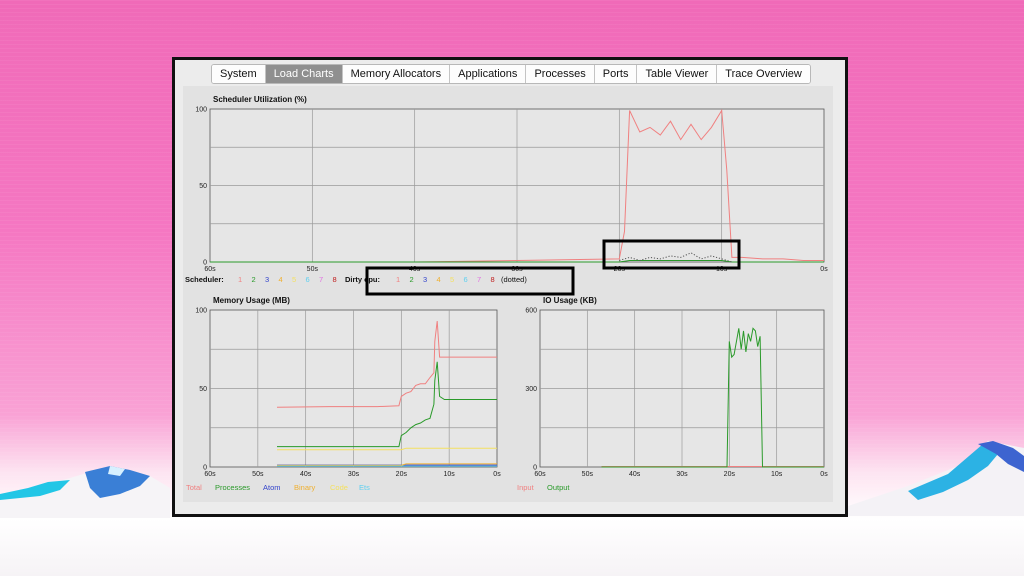 The image size is (1024, 576). I want to click on io-chart-title: IO Usage (KB), so click(570, 300).